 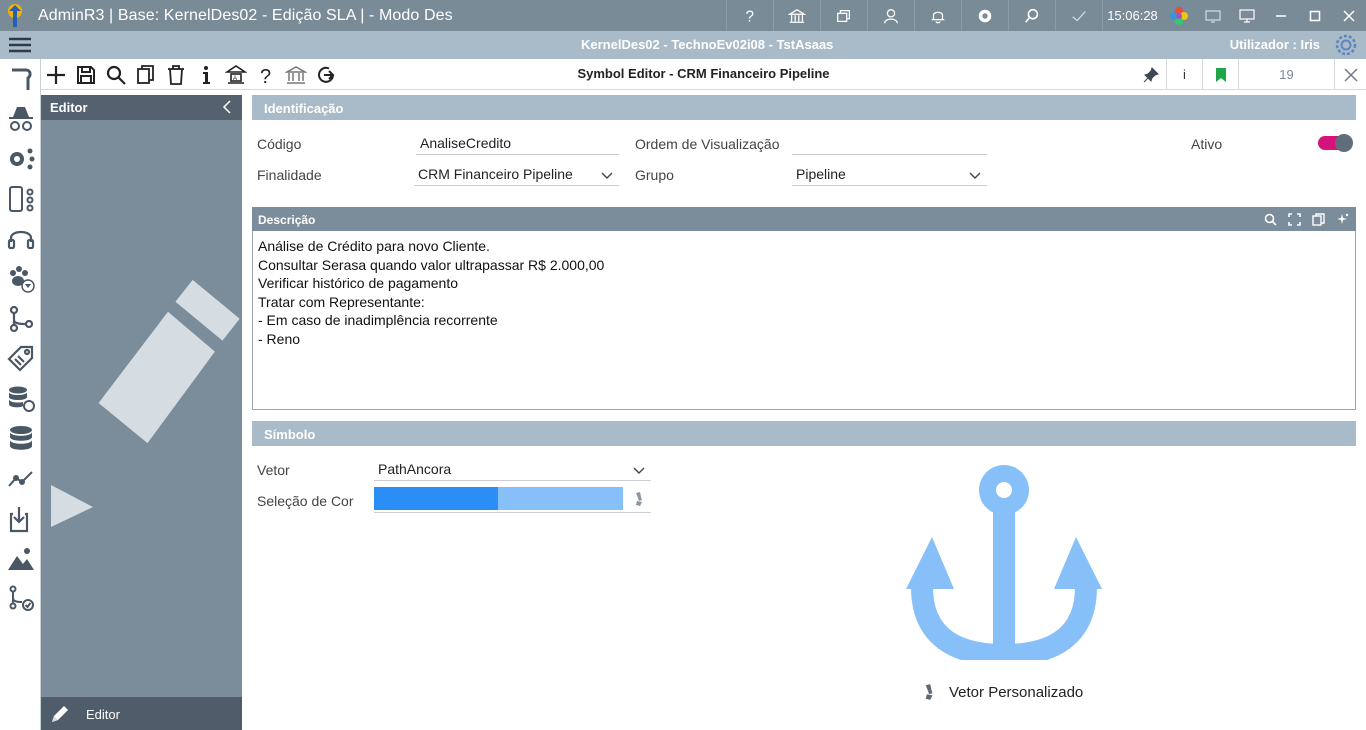 What do you see at coordinates (103, 714) in the screenshot?
I see `side-panel-footer-label: Editor` at bounding box center [103, 714].